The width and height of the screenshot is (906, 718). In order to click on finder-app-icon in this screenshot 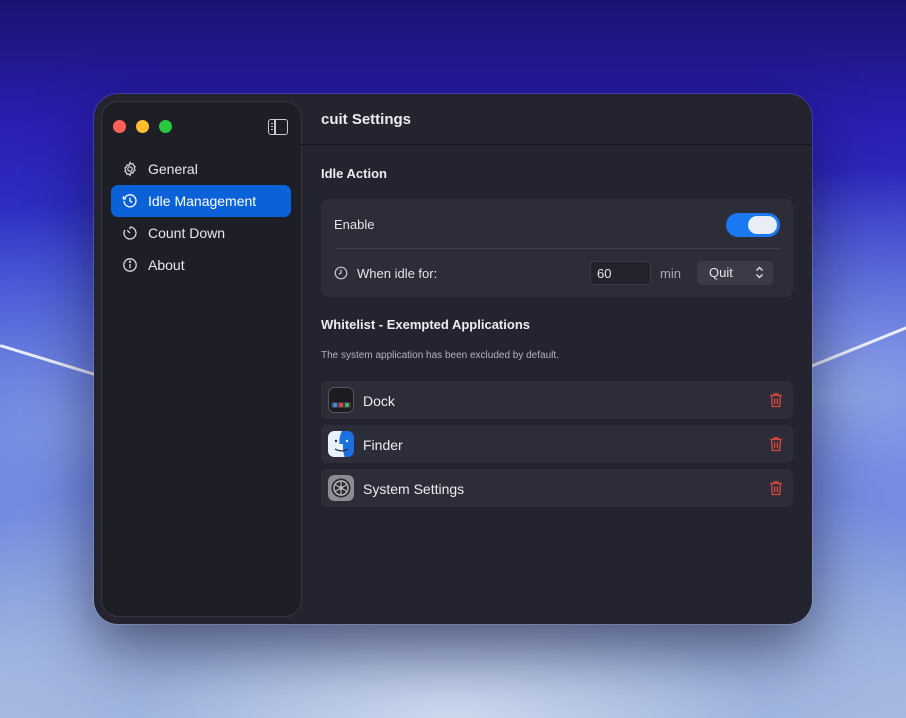, I will do `click(341, 444)`.